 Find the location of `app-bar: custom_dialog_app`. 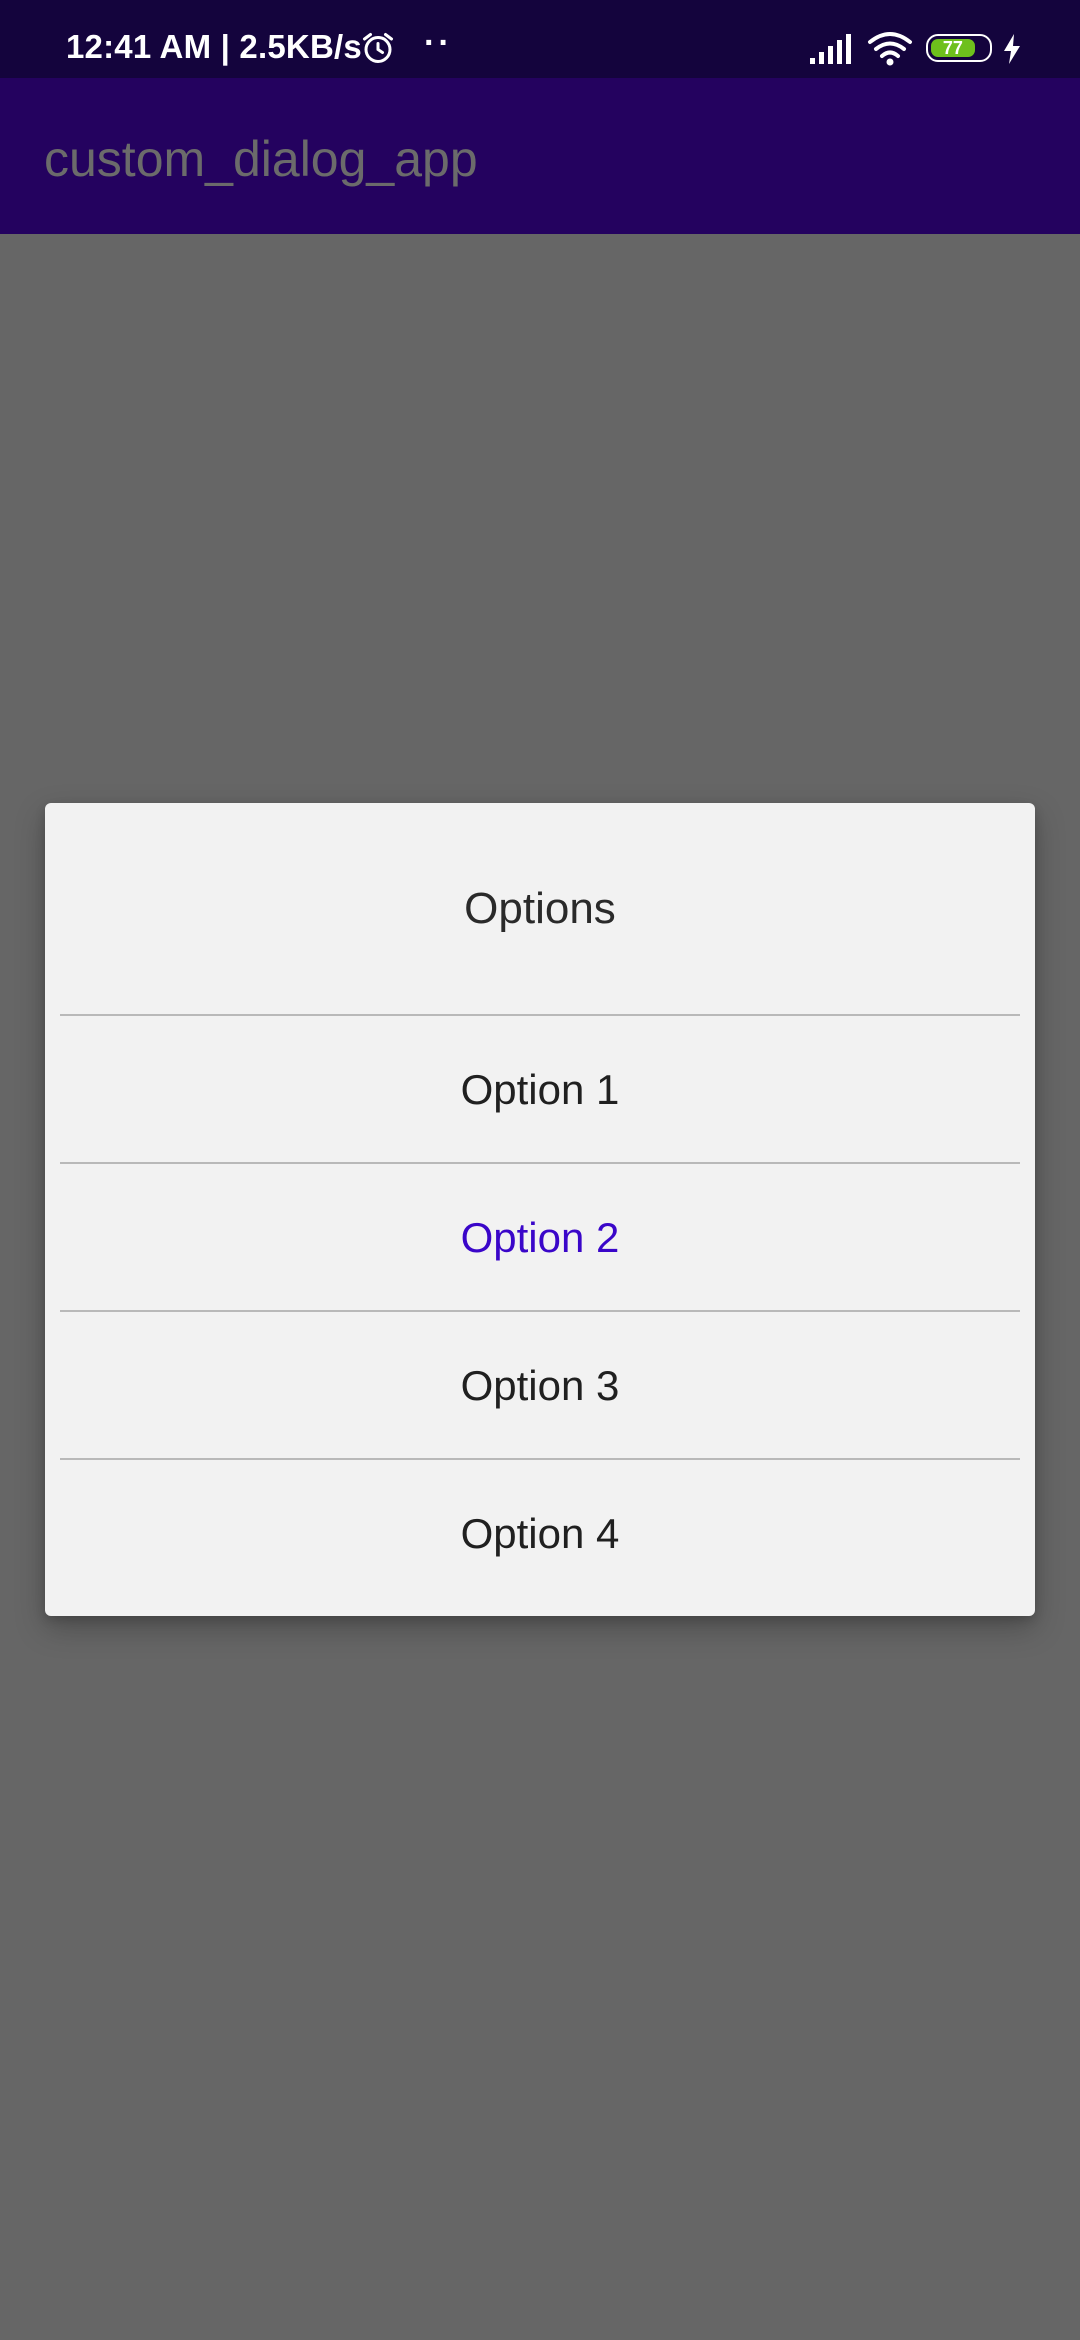

app-bar: custom_dialog_app is located at coordinates (540, 156).